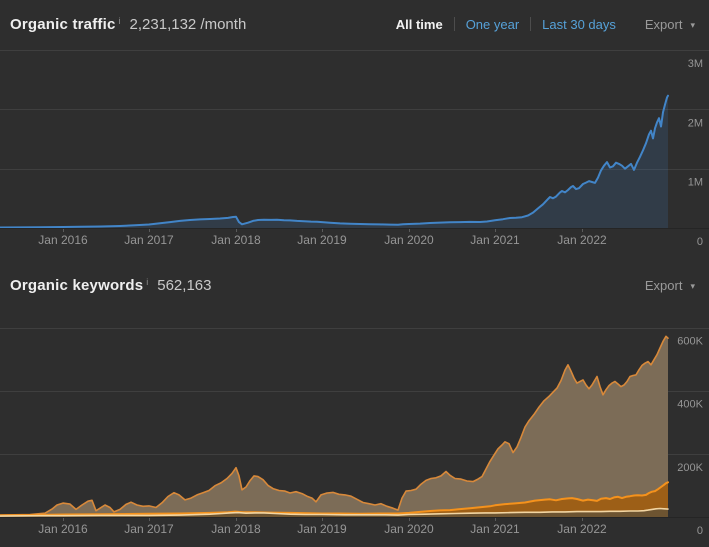  What do you see at coordinates (695, 64) in the screenshot?
I see `y-axis-label: 3M` at bounding box center [695, 64].